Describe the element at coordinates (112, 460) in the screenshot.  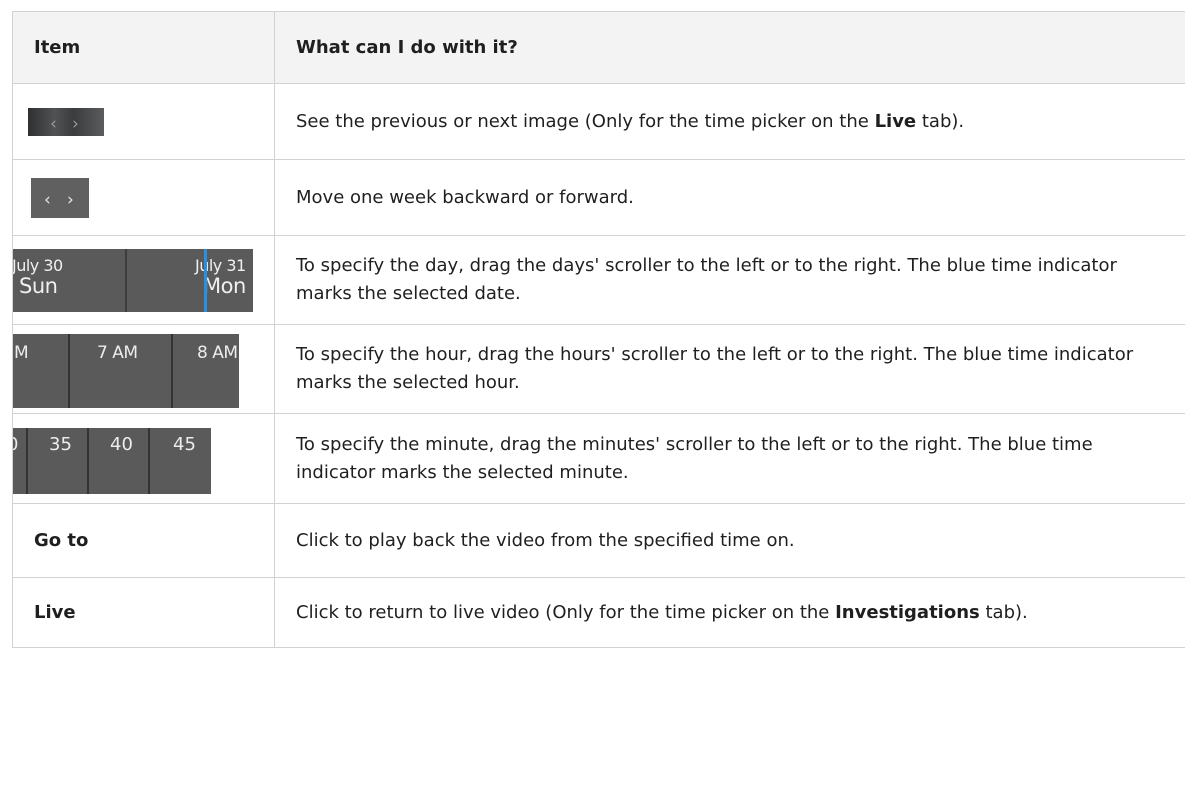
I see `minutes-scroller: 0 35 40 45` at that location.